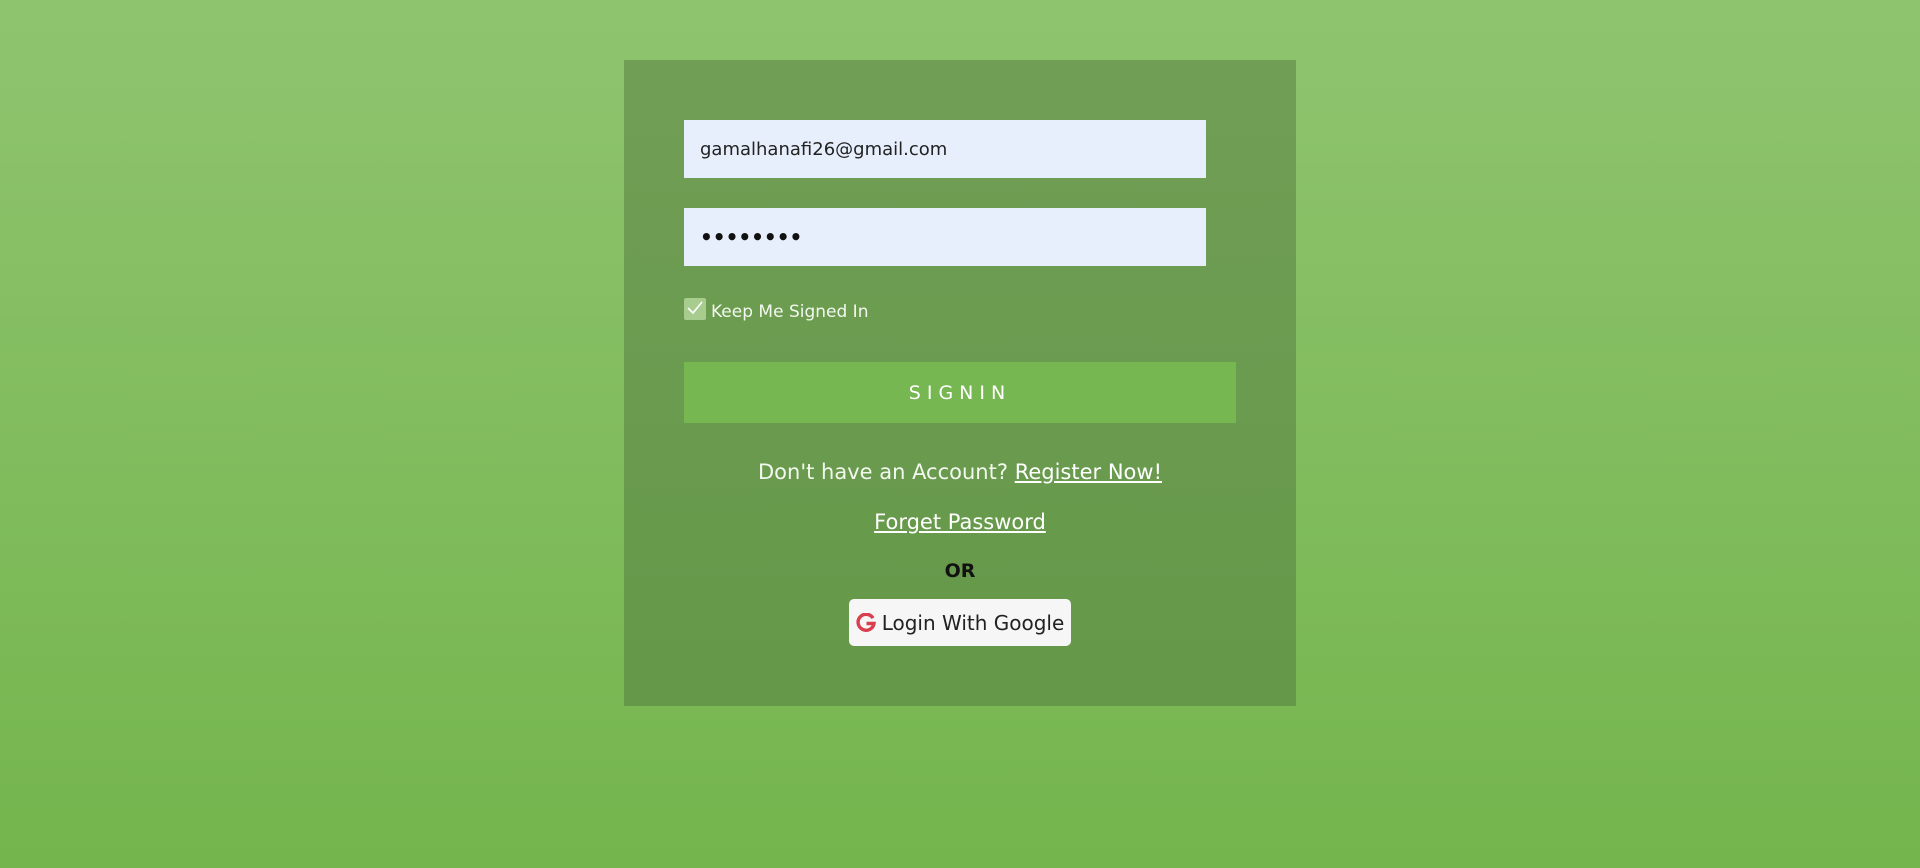 The height and width of the screenshot is (868, 1920). Describe the element at coordinates (751, 237) in the screenshot. I see `password-value: ••••••••` at that location.